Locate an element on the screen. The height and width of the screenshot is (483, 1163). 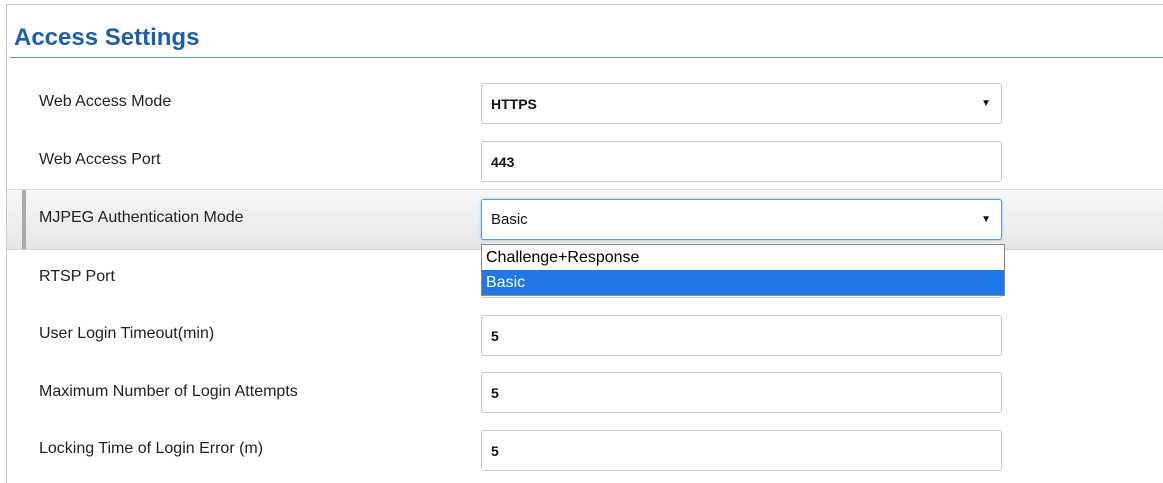
max-login-attempts-input: 5 is located at coordinates (741, 392).